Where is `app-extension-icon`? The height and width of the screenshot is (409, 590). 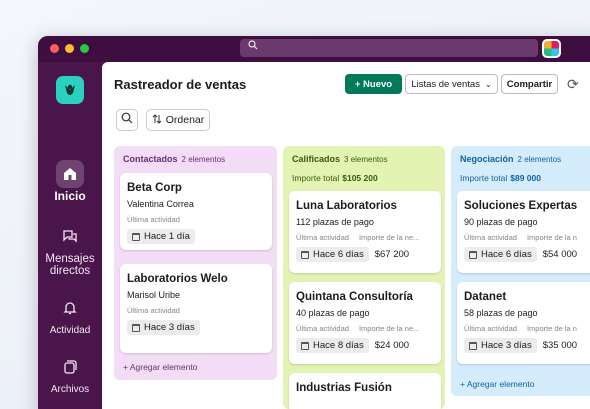
app-extension-icon is located at coordinates (551, 48).